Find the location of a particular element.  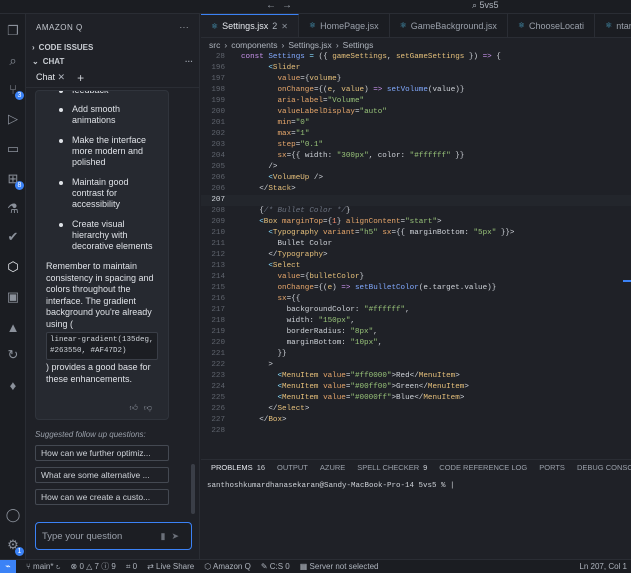

remote-explorer-icon: ▭ is located at coordinates (13, 149).